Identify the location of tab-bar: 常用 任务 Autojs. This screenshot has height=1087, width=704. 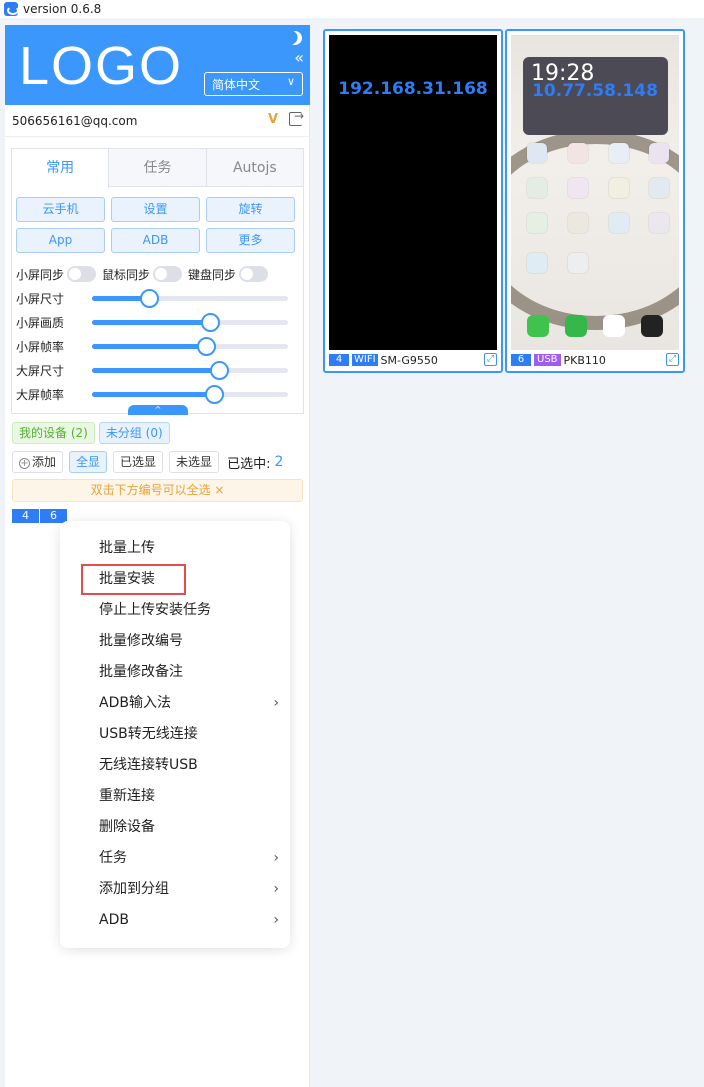
(157, 168).